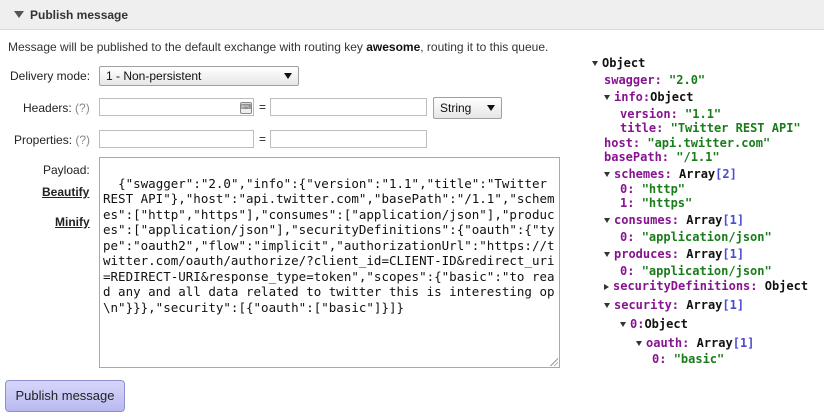 The width and height of the screenshot is (824, 419). I want to click on headers-label-text: Headers:, so click(47, 108).